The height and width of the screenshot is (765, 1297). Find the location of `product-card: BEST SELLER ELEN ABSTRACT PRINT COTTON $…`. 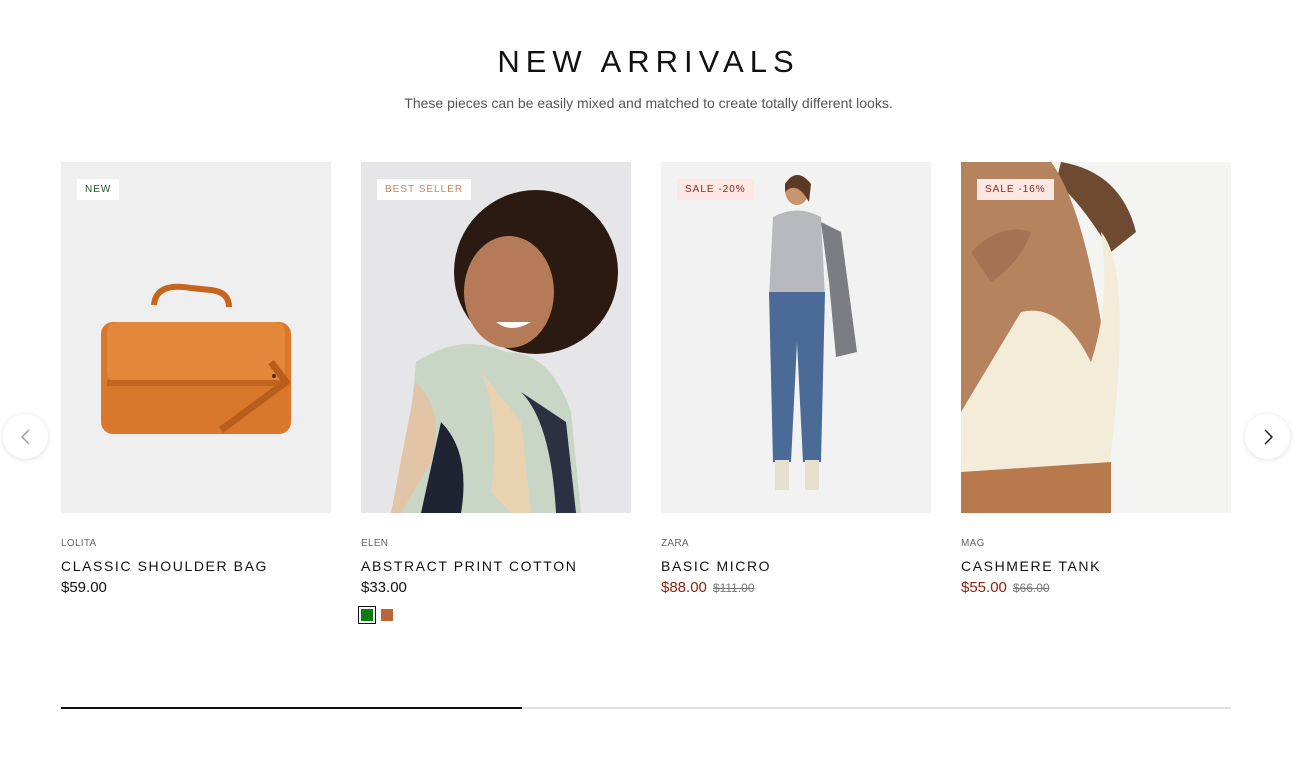

product-card: BEST SELLER ELEN ABSTRACT PRINT COTTON $… is located at coordinates (494, 393).